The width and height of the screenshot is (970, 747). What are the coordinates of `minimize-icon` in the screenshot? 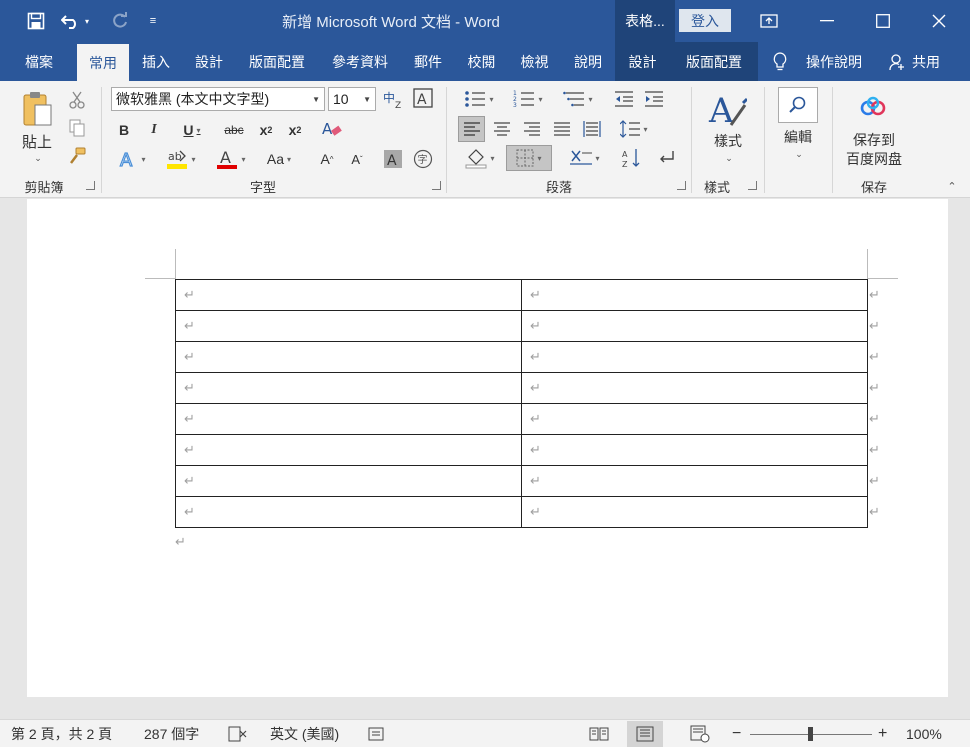 It's located at (827, 21).